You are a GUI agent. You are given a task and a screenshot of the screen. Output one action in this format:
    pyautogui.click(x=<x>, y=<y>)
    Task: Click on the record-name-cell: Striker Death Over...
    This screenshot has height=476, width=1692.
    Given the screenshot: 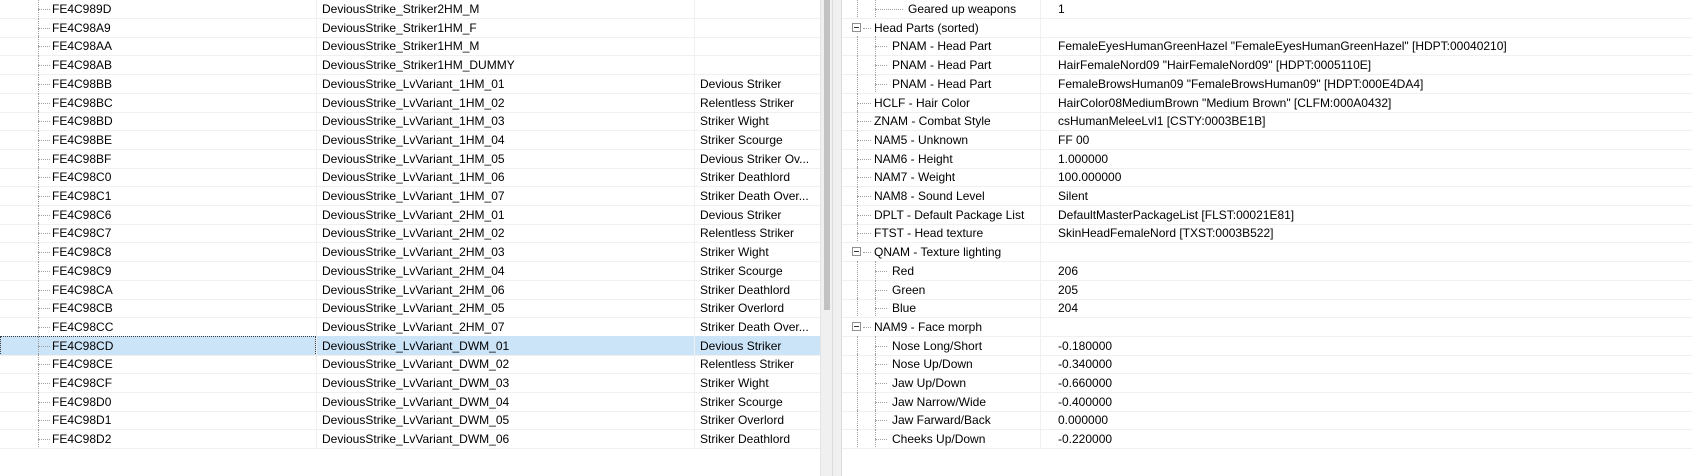 What is the action you would take?
    pyautogui.click(x=757, y=196)
    